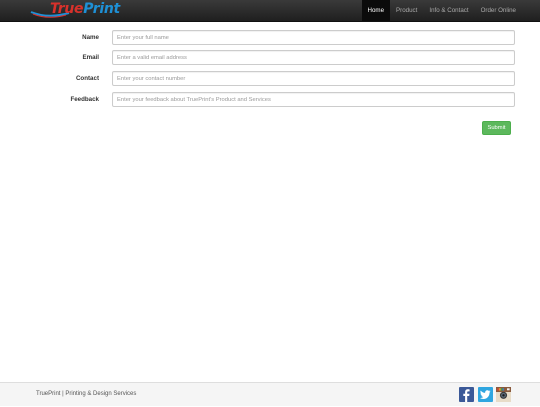 The height and width of the screenshot is (407, 540). What do you see at coordinates (87, 78) in the screenshot?
I see `contact-label: Contact` at bounding box center [87, 78].